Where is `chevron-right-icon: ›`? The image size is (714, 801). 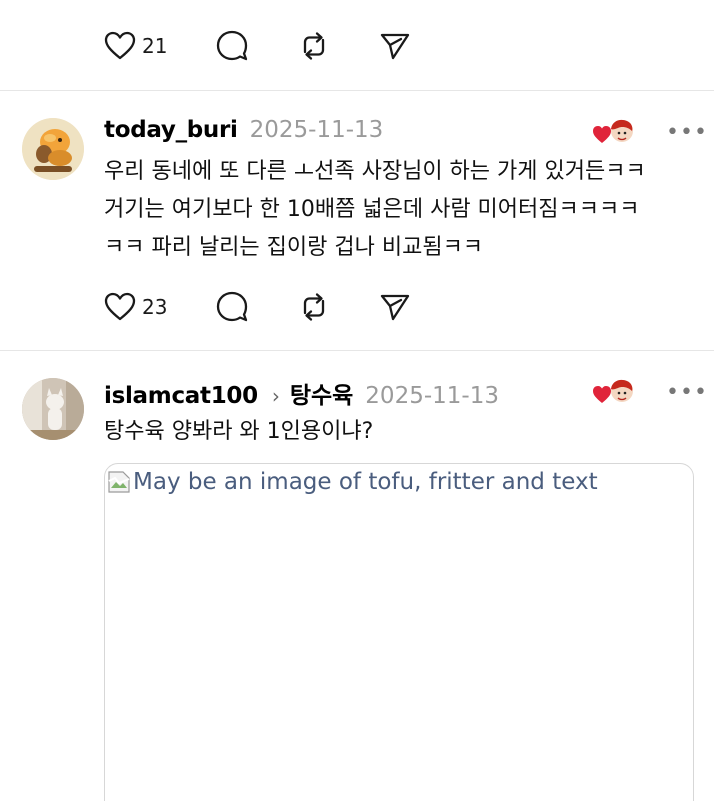 chevron-right-icon: › is located at coordinates (275, 396).